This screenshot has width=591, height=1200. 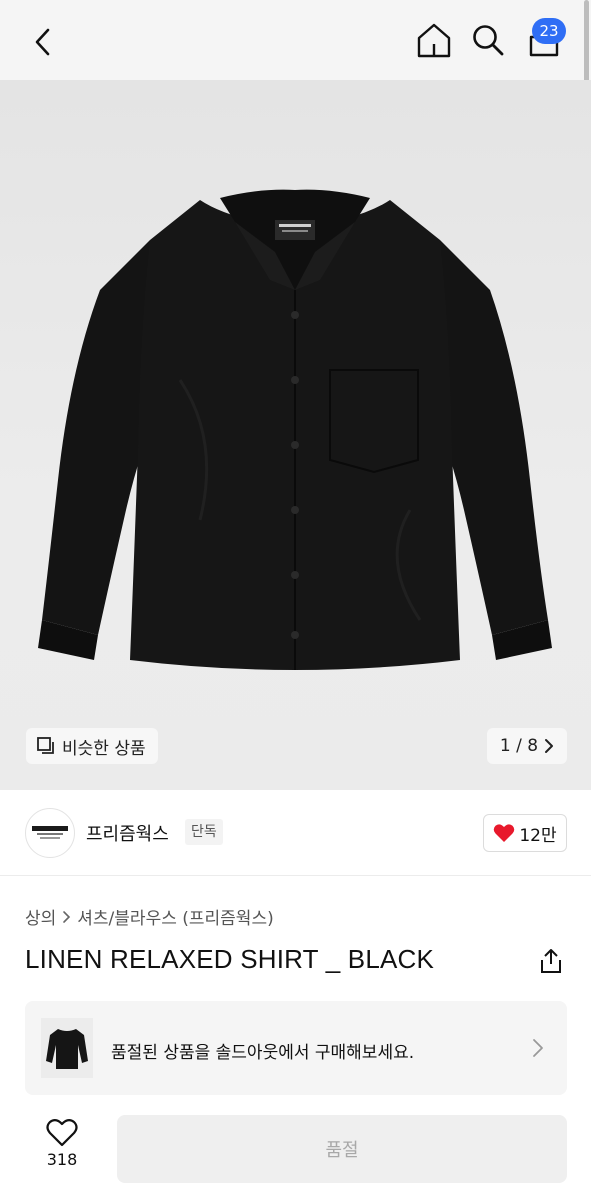 What do you see at coordinates (504, 833) in the screenshot?
I see `heart-filled-icon` at bounding box center [504, 833].